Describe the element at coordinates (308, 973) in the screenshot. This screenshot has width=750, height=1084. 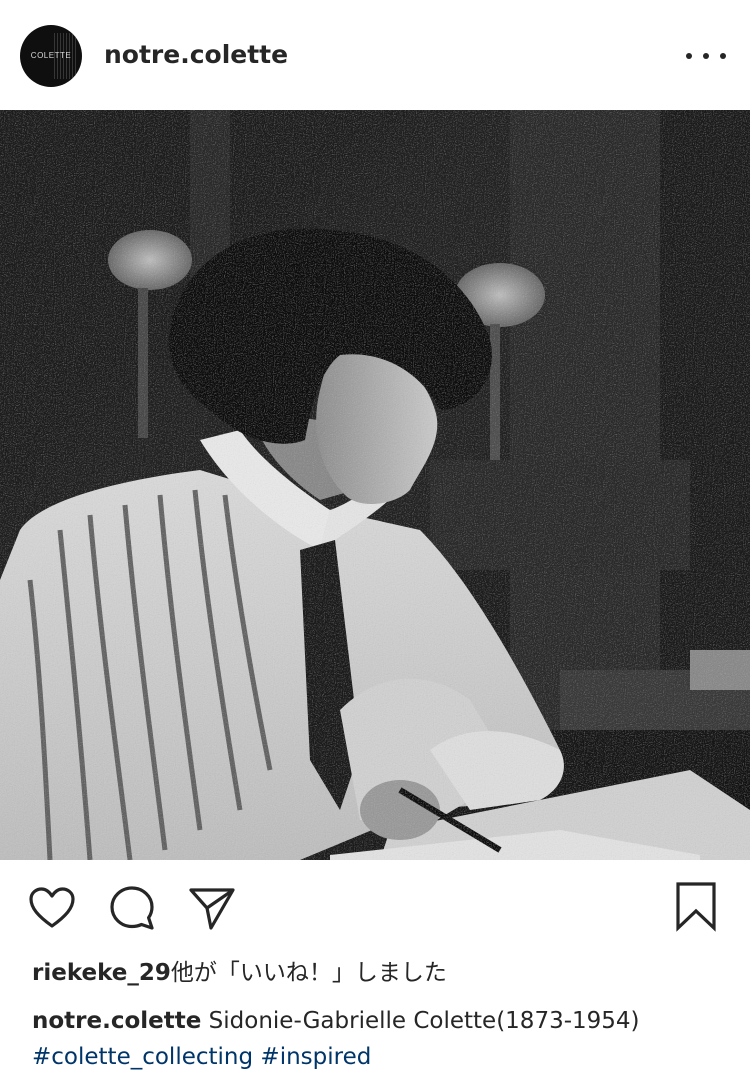
I see `likes-suffix: 他が「いいね！」しました` at that location.